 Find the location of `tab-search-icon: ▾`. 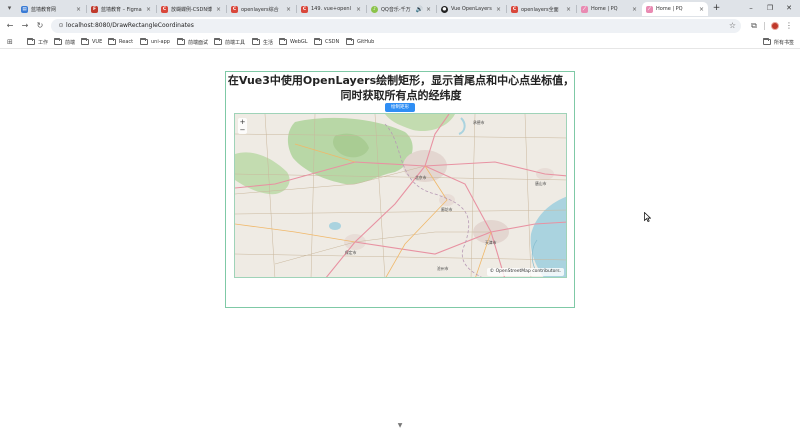

tab-search-icon: ▾ is located at coordinates (9, 8).